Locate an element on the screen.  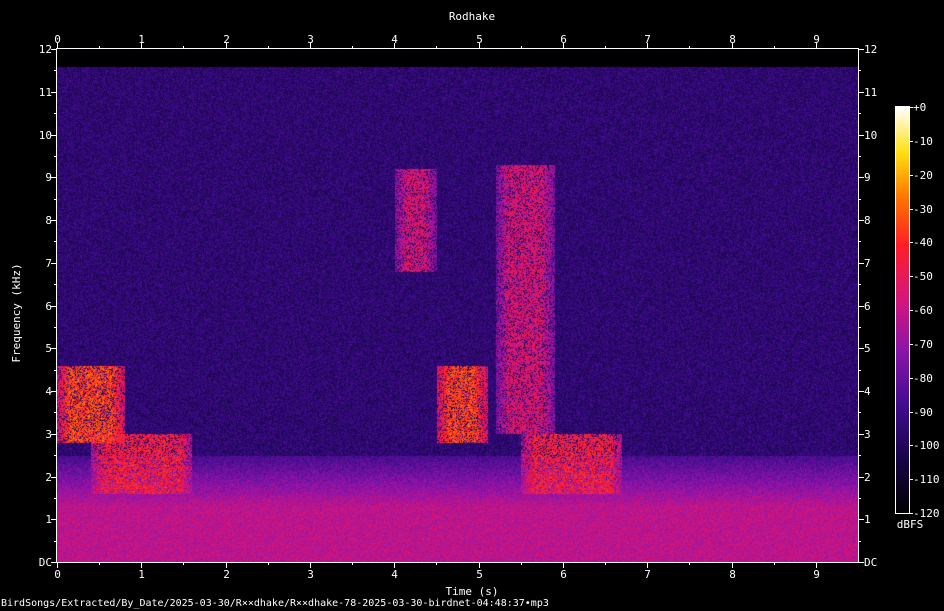
y-tick-label-left: 10 is located at coordinates (45, 135).